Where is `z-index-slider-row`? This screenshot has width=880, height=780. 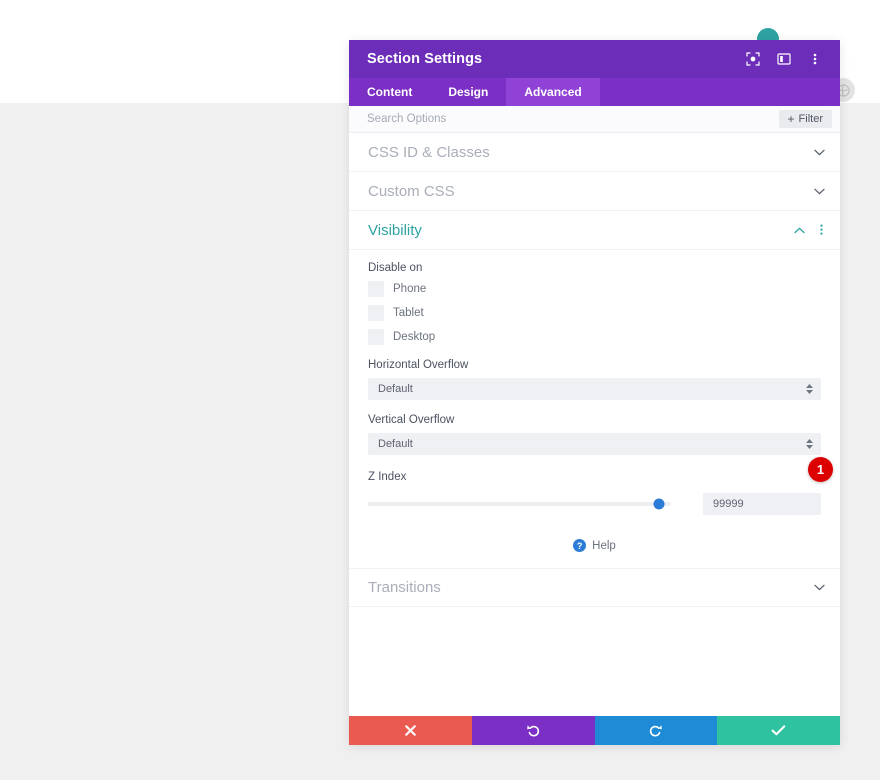
z-index-slider-row is located at coordinates (594, 504).